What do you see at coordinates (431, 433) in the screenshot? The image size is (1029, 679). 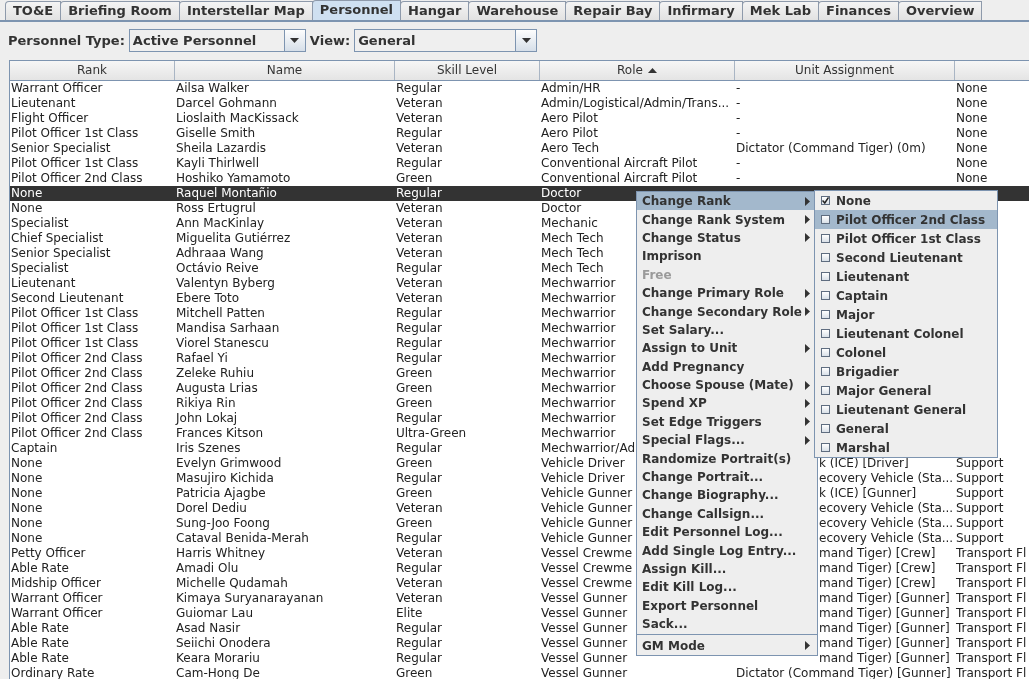 I see `skill-level-cell: Ultra-Green` at bounding box center [431, 433].